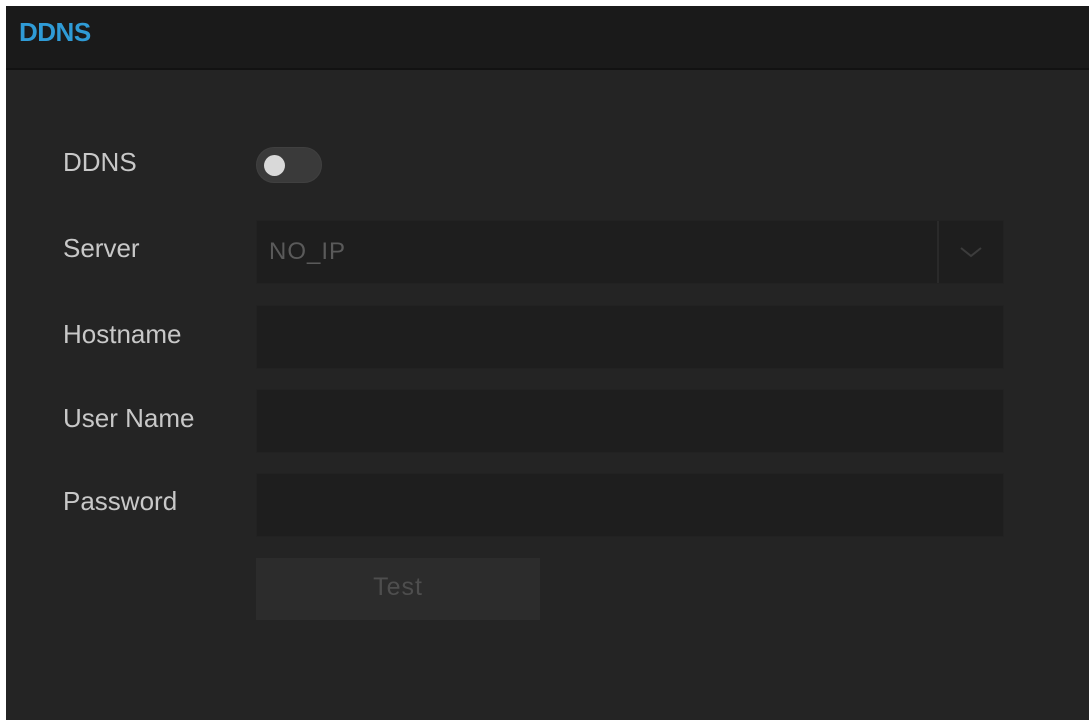  What do you see at coordinates (630, 337) in the screenshot?
I see `hostname-input` at bounding box center [630, 337].